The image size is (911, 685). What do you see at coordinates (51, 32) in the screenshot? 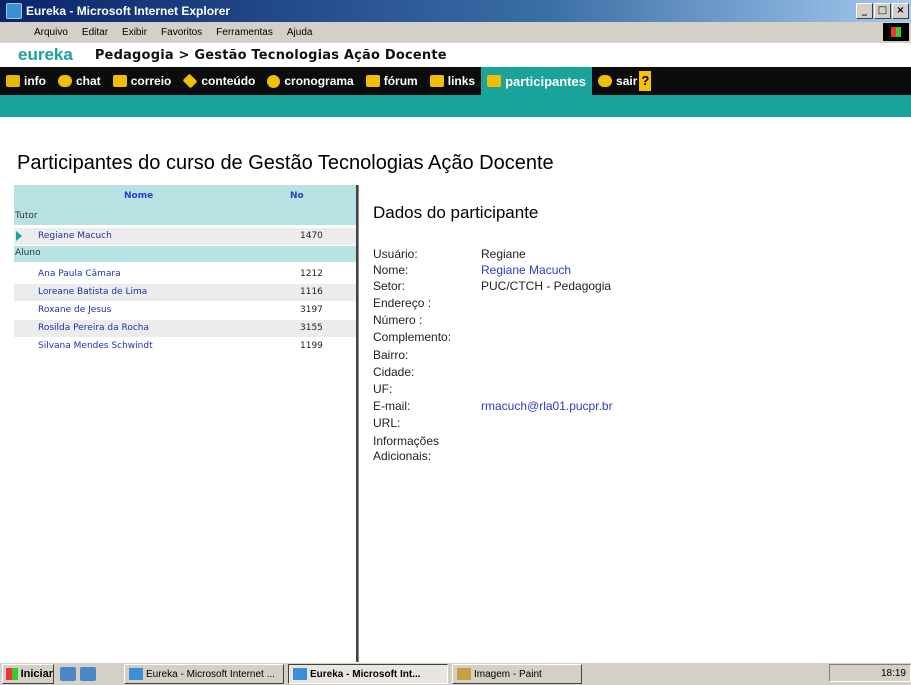
I see `menu-arquivo: Arquivo` at bounding box center [51, 32].